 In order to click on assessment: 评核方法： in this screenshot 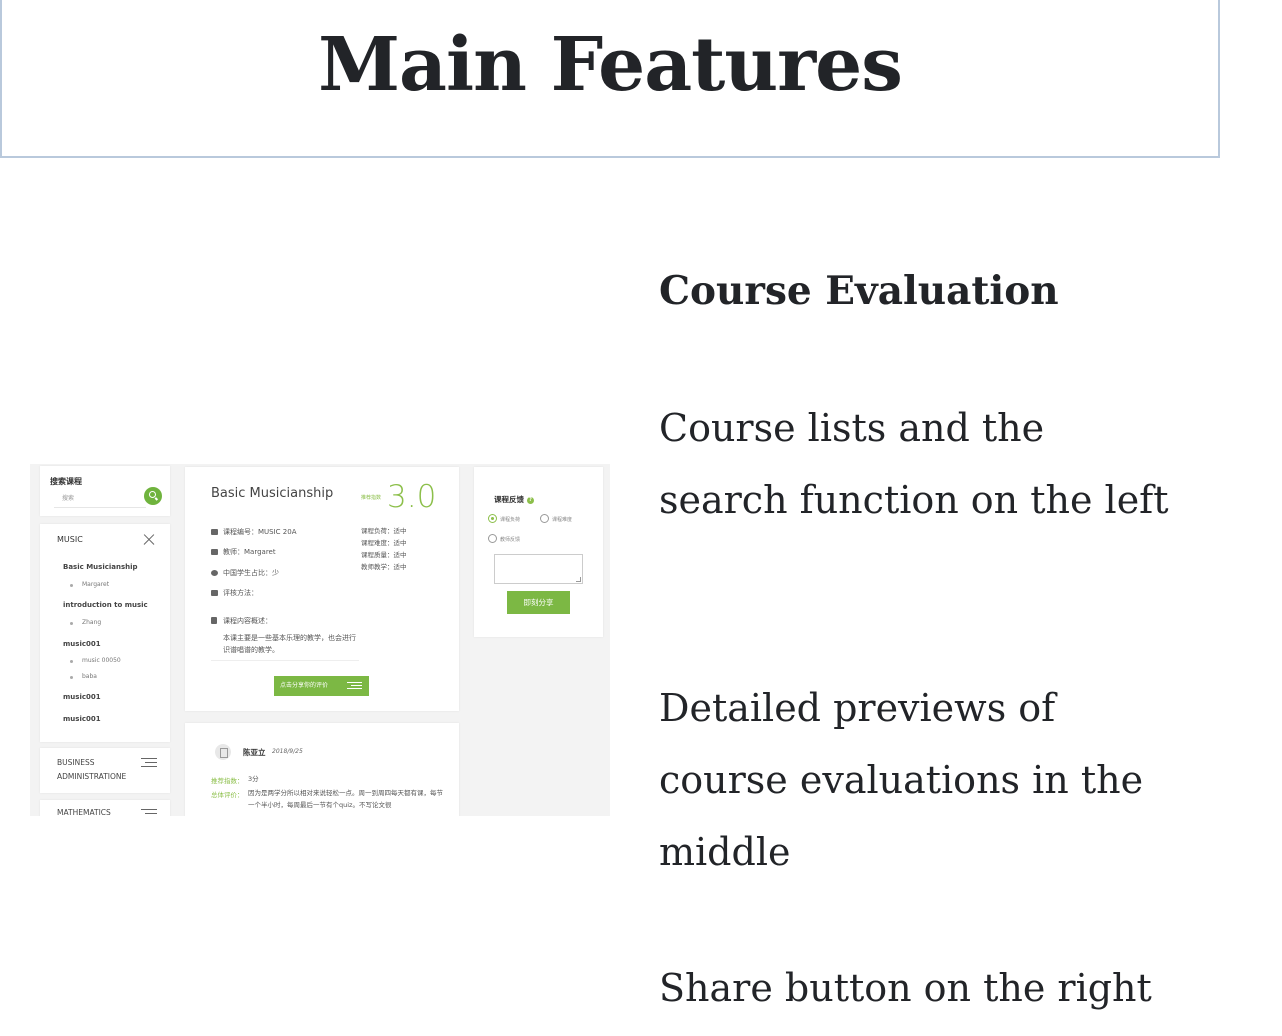, I will do `click(240, 593)`.